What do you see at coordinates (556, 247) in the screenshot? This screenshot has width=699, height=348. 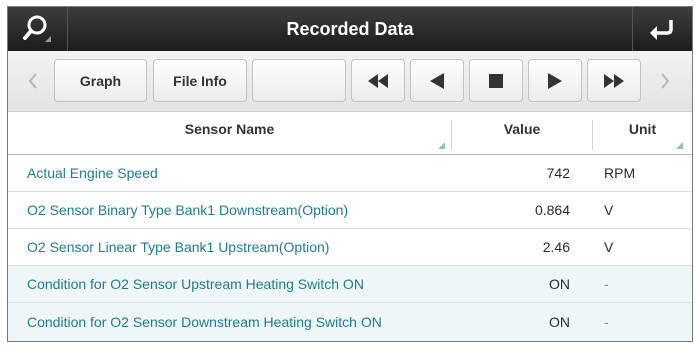 I see `value-cell: 2.46` at bounding box center [556, 247].